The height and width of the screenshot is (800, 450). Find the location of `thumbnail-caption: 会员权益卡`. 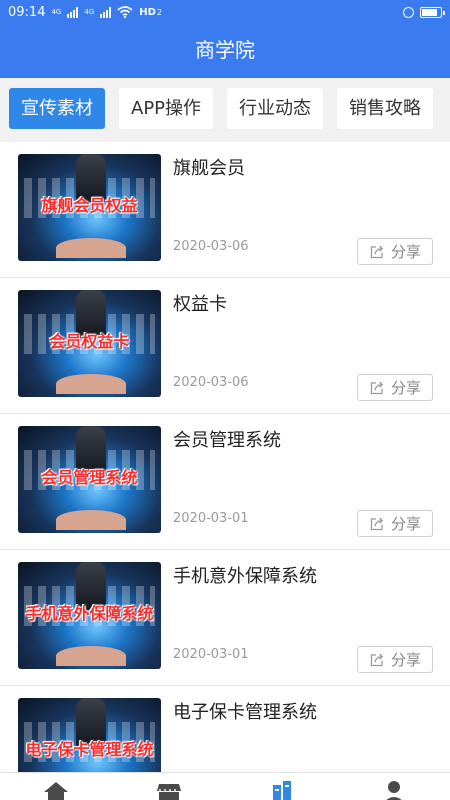

thumbnail-caption: 会员权益卡 is located at coordinates (89, 341).